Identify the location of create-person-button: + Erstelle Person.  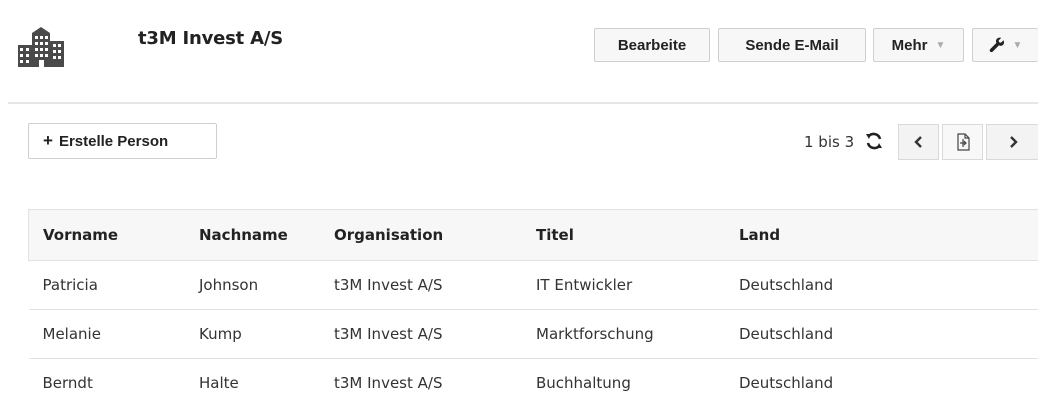
(122, 141).